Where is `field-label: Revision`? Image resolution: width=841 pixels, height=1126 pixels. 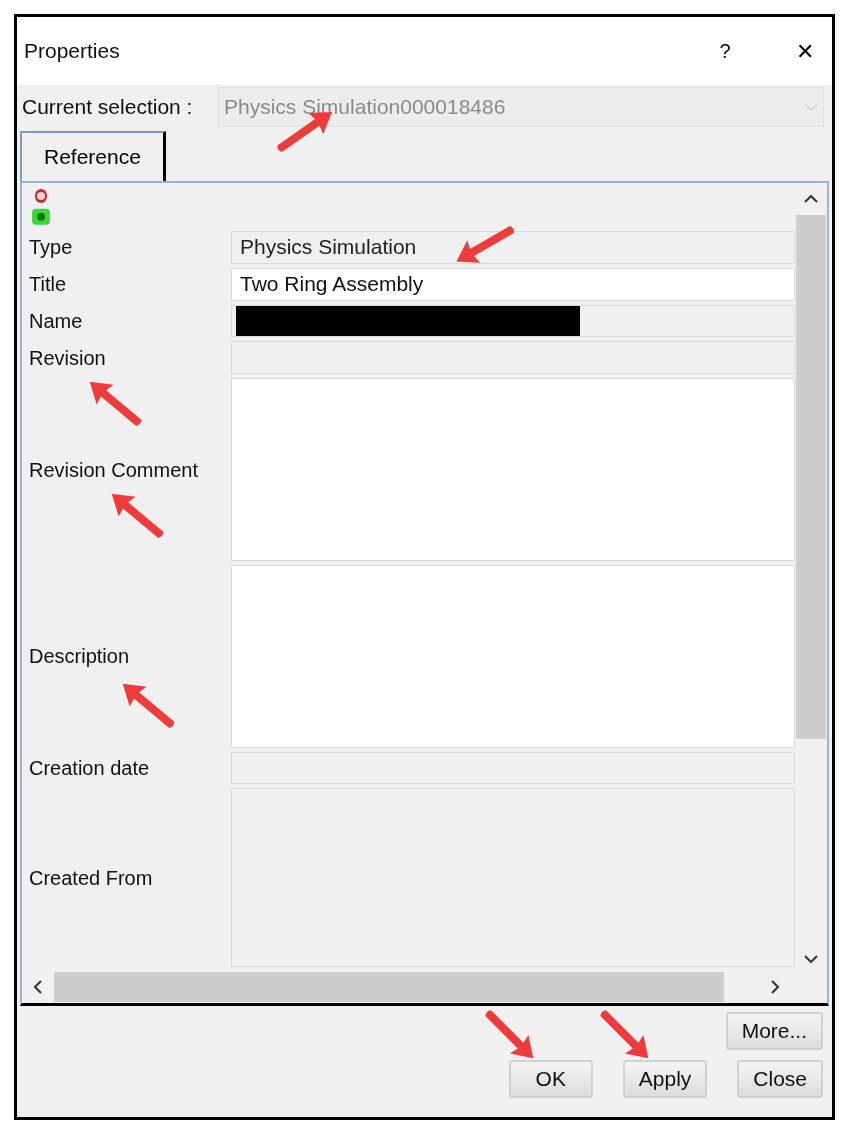 field-label: Revision is located at coordinates (67, 358).